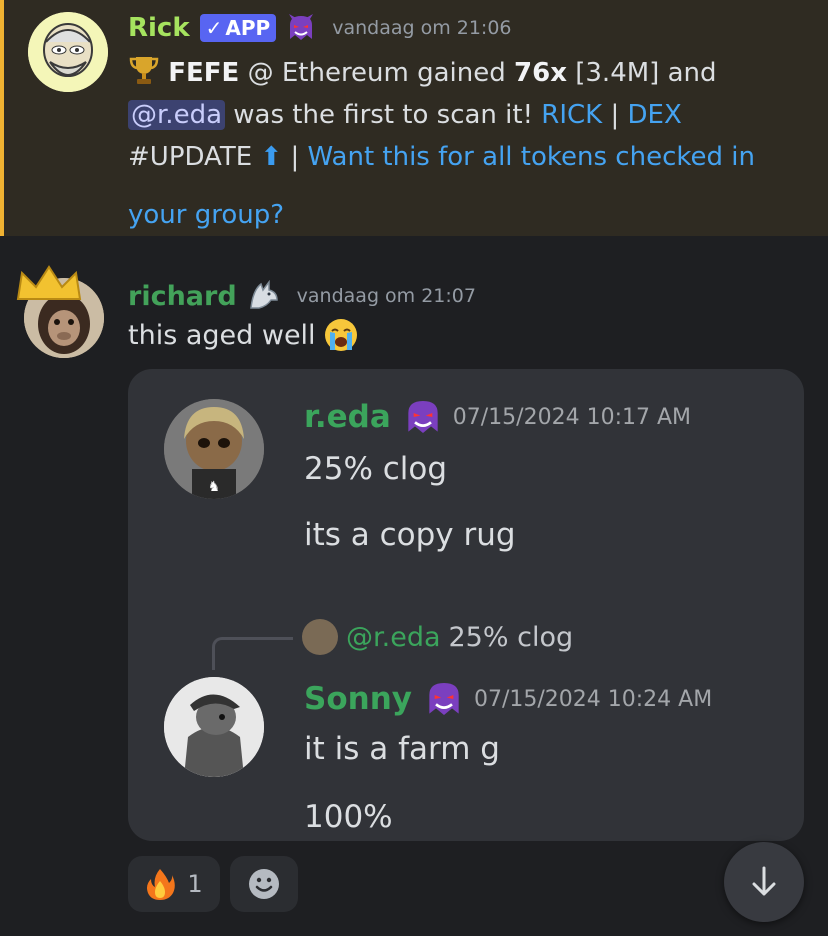  What do you see at coordinates (194, 157) in the screenshot?
I see `hashtag: #UPDATE` at bounding box center [194, 157].